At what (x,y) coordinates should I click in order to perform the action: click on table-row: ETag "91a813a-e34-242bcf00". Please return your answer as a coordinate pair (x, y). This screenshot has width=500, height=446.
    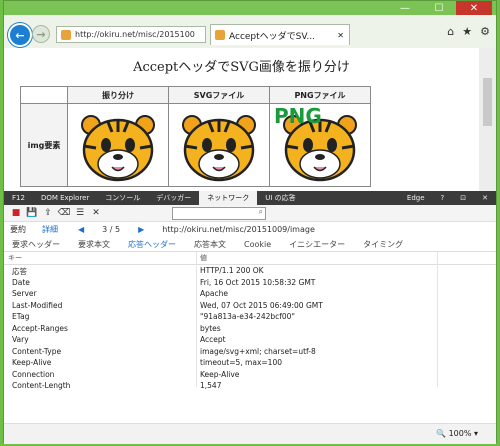
    Looking at the image, I should click on (250, 318).